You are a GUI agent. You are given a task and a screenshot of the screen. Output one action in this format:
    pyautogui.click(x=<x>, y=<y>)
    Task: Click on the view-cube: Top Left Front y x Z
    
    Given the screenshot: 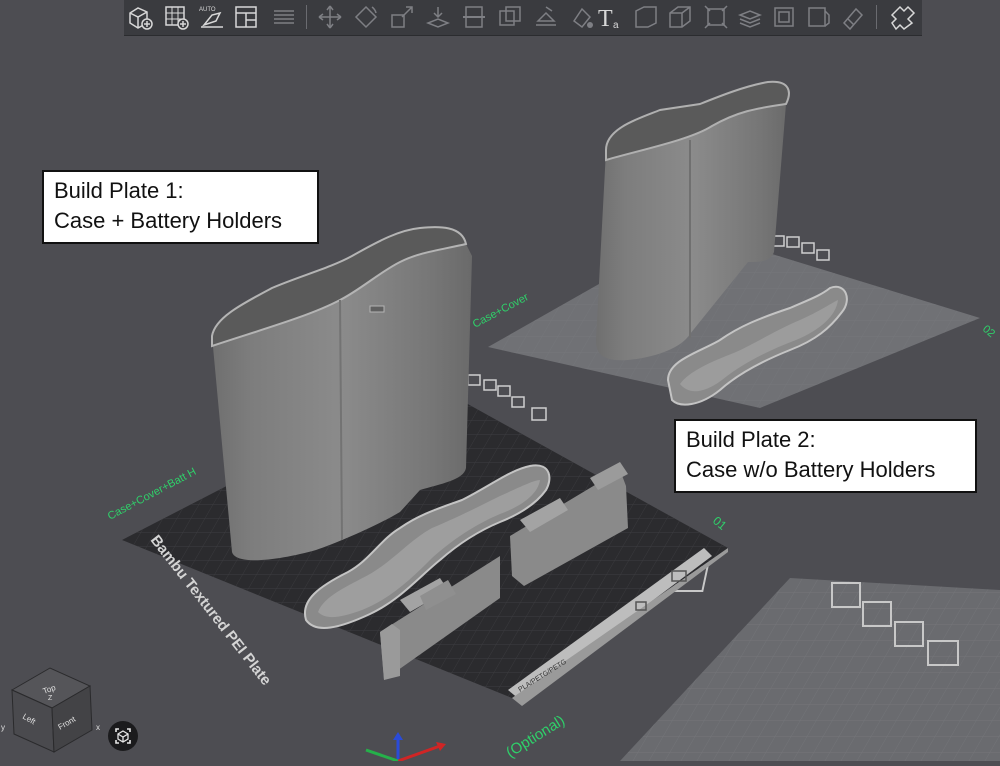 What is the action you would take?
    pyautogui.click(x=50, y=710)
    